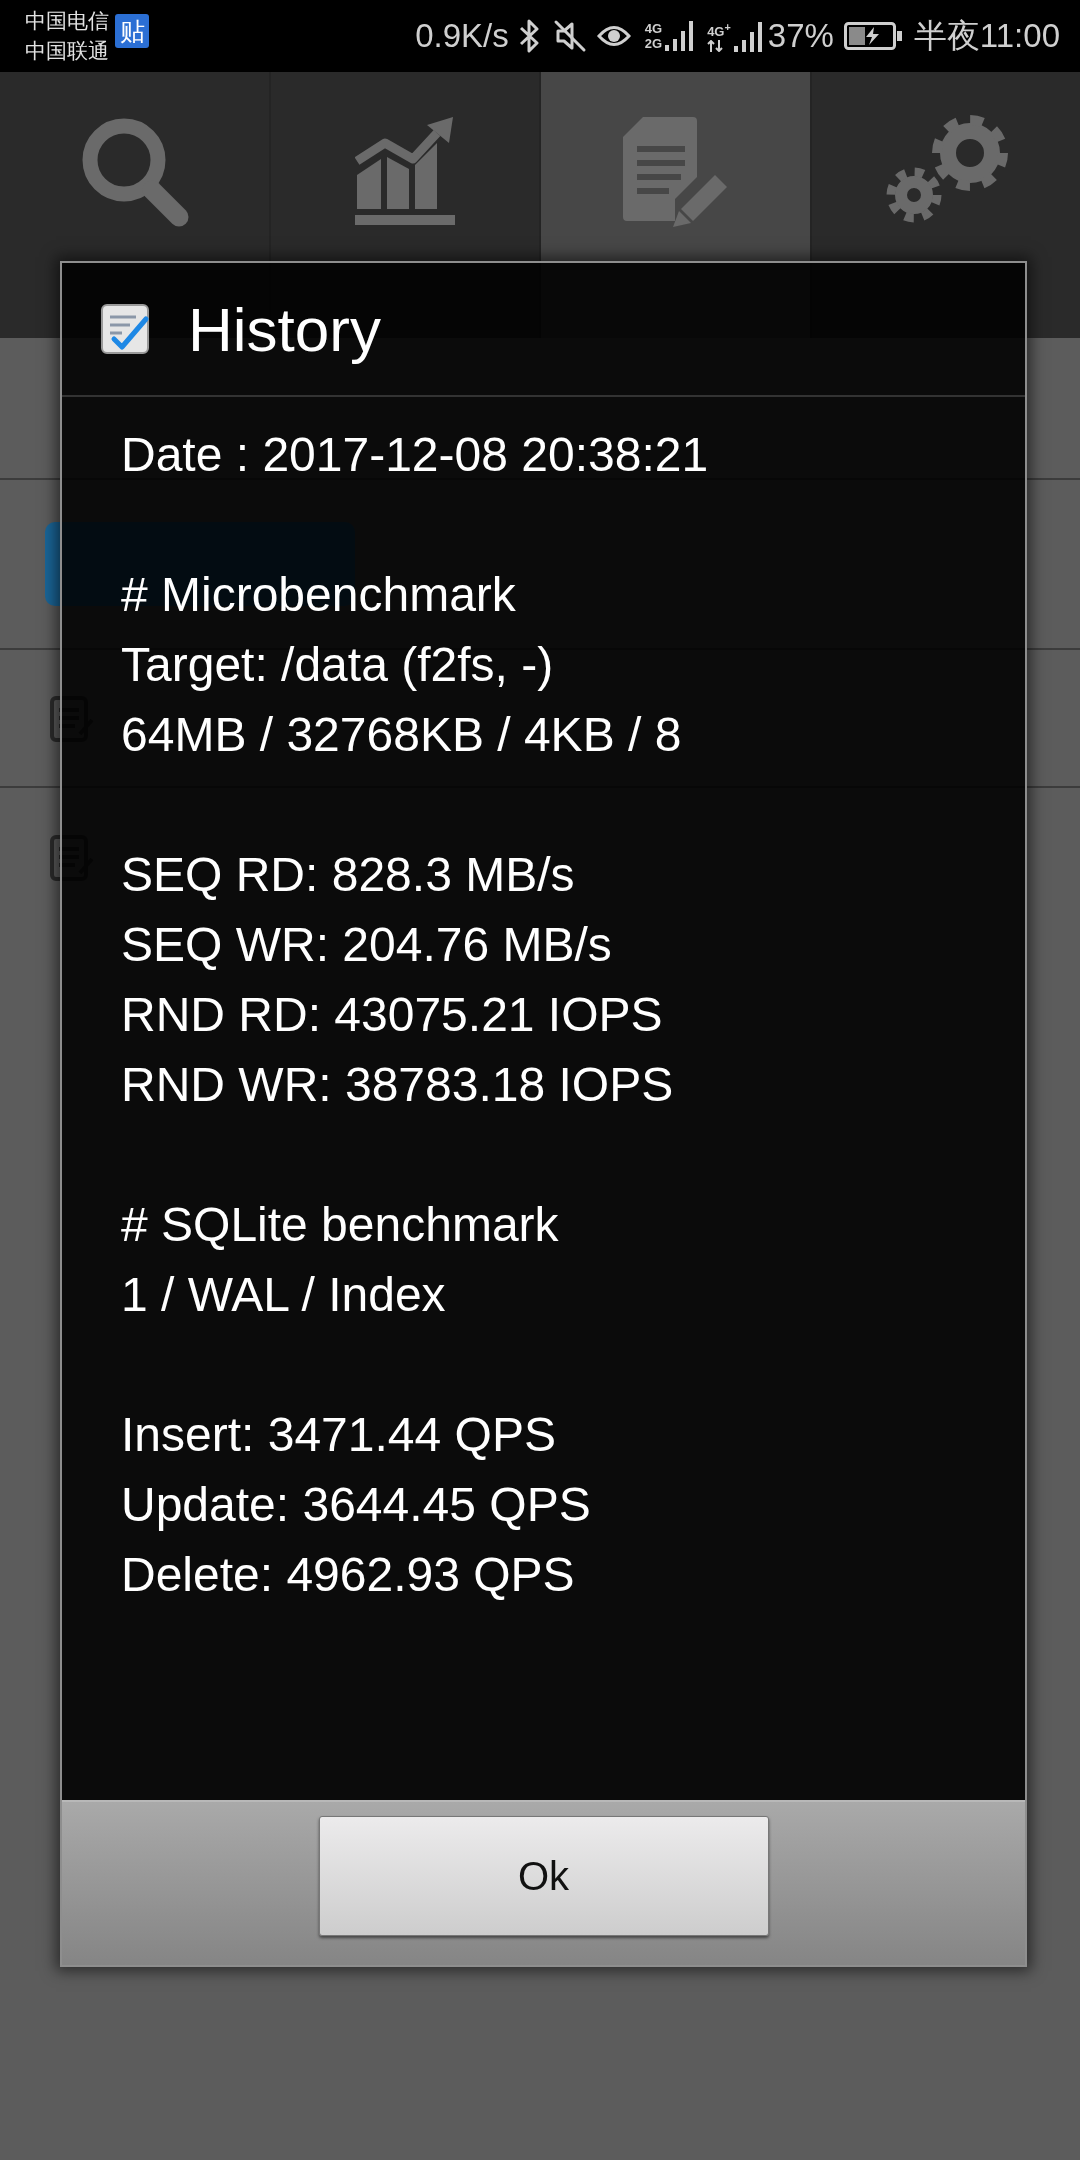 The width and height of the screenshot is (1080, 2160). Describe the element at coordinates (337, 665) in the screenshot. I see `info-line: Target: /data (f2fs, -)` at that location.